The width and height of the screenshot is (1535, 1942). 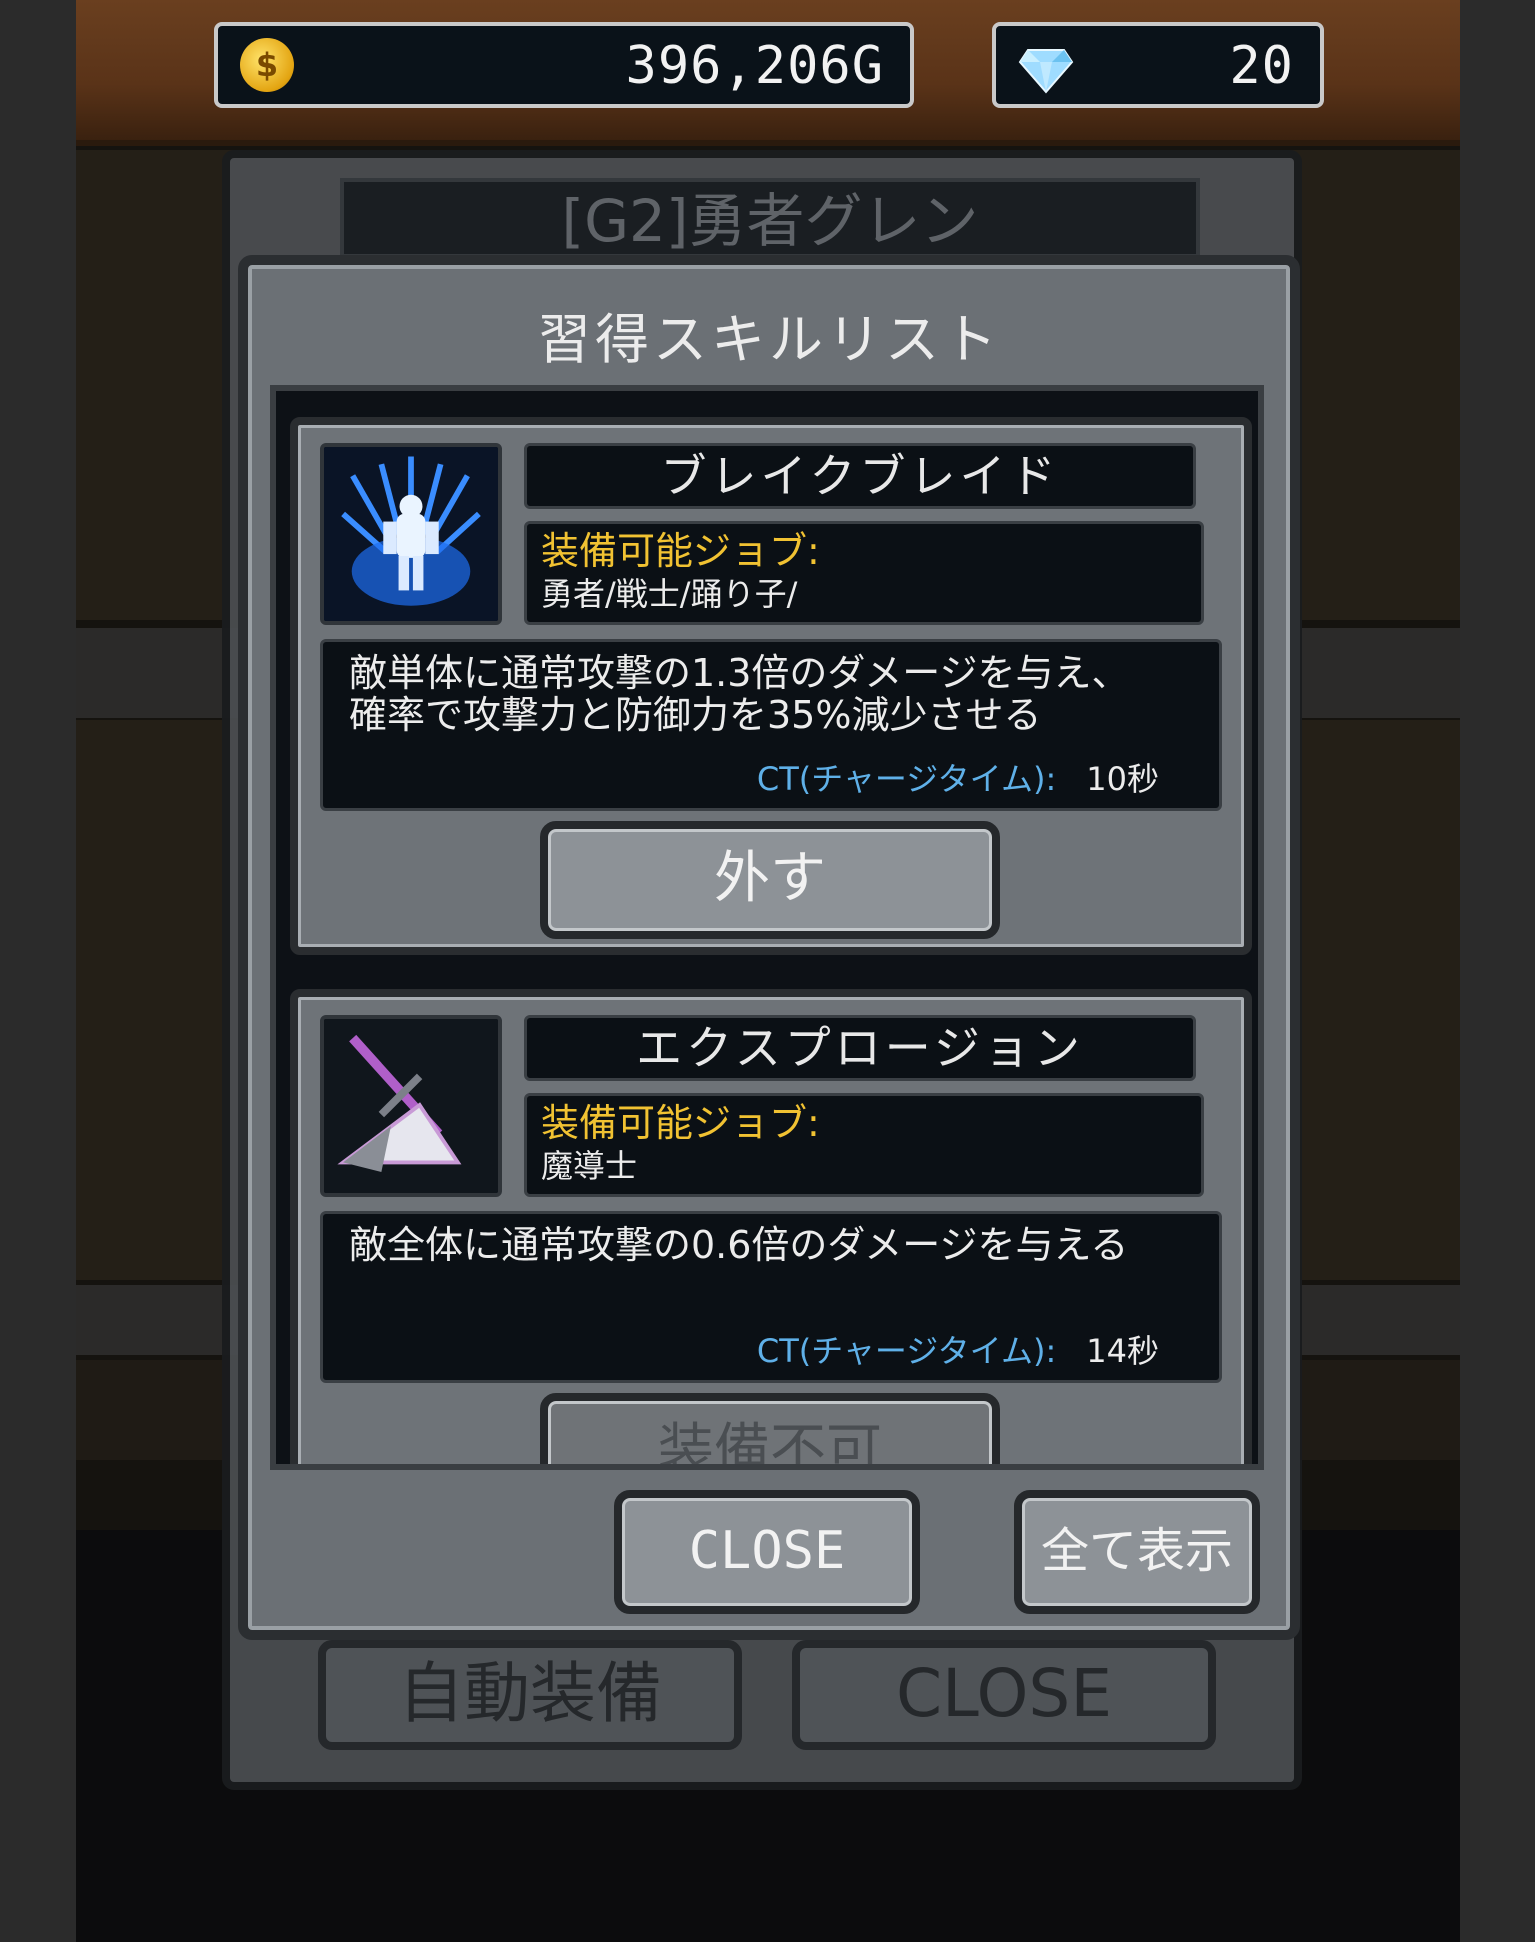 I want to click on lightning-aura-icon, so click(x=411, y=534).